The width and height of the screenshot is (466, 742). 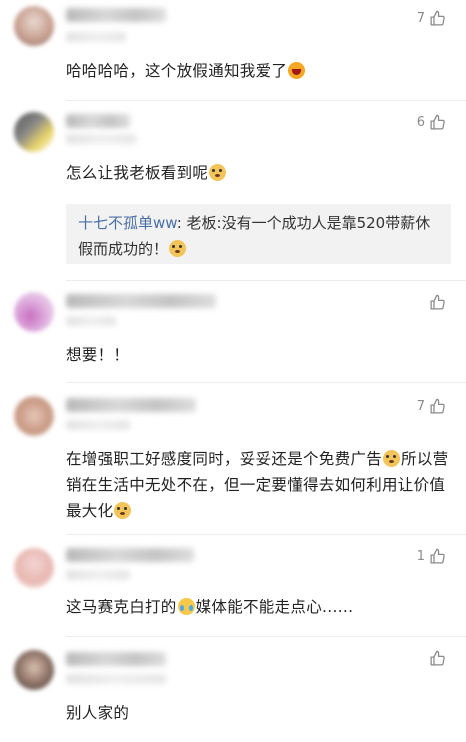 What do you see at coordinates (258, 71) in the screenshot?
I see `comment-text: 哈哈哈哈，这个放假通知我爱了` at bounding box center [258, 71].